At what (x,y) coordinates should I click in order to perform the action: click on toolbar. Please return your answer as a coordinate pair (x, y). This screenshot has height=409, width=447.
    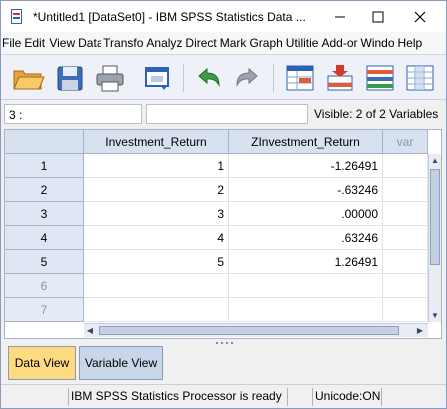
    Looking at the image, I should click on (223, 77).